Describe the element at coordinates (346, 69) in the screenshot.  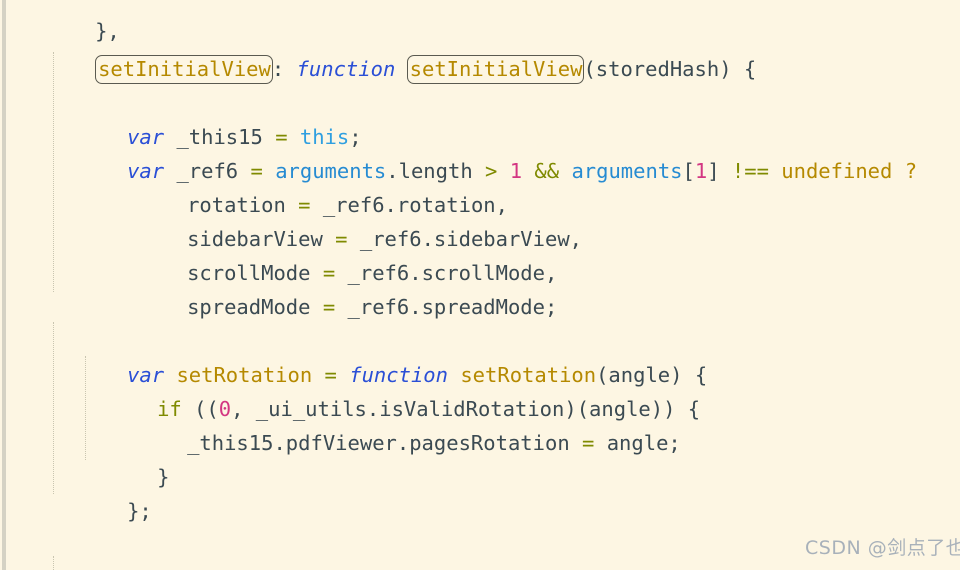
I see `code-token-function-keyword: function` at that location.